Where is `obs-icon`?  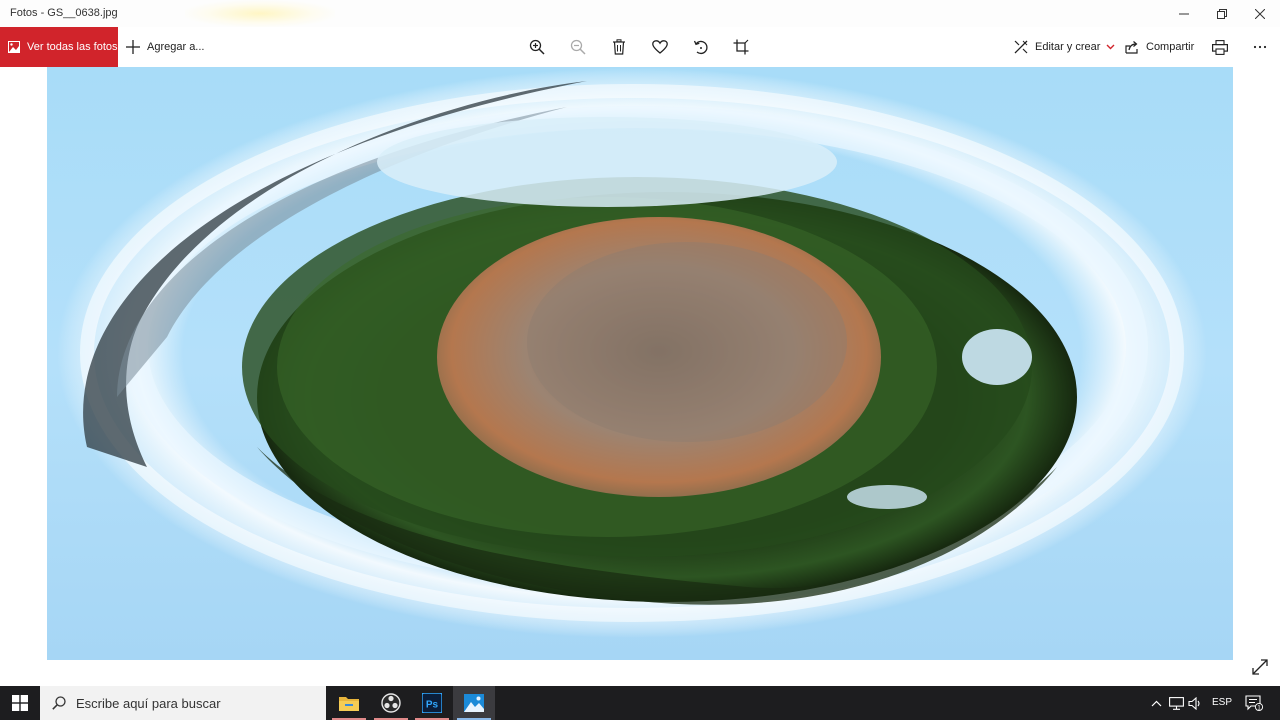 obs-icon is located at coordinates (391, 703).